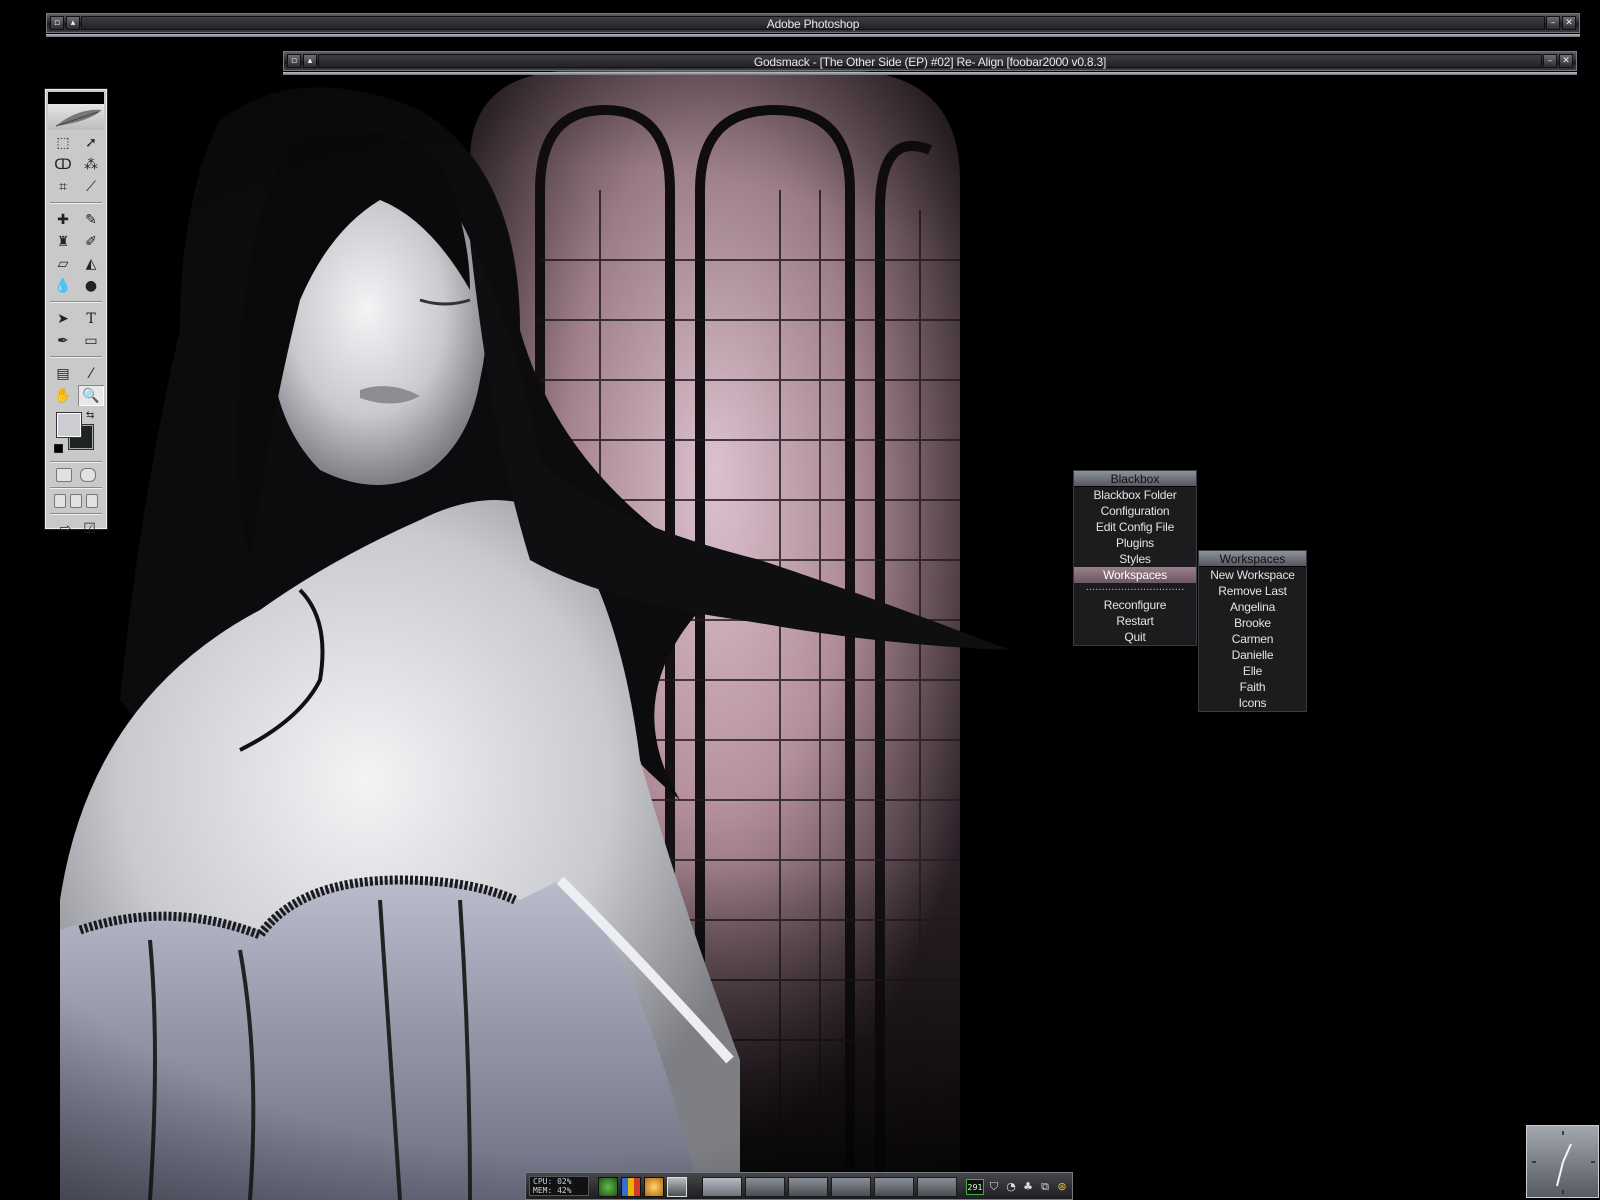  Describe the element at coordinates (64, 475) in the screenshot. I see `standard-mode-icon` at that location.